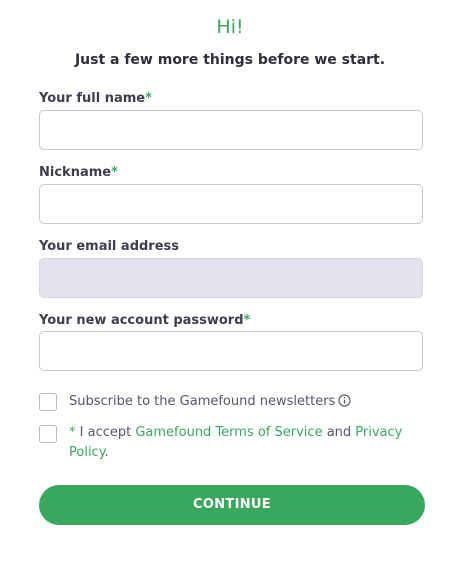 The width and height of the screenshot is (460, 563). I want to click on password-label-text: Your new account password, so click(141, 320).